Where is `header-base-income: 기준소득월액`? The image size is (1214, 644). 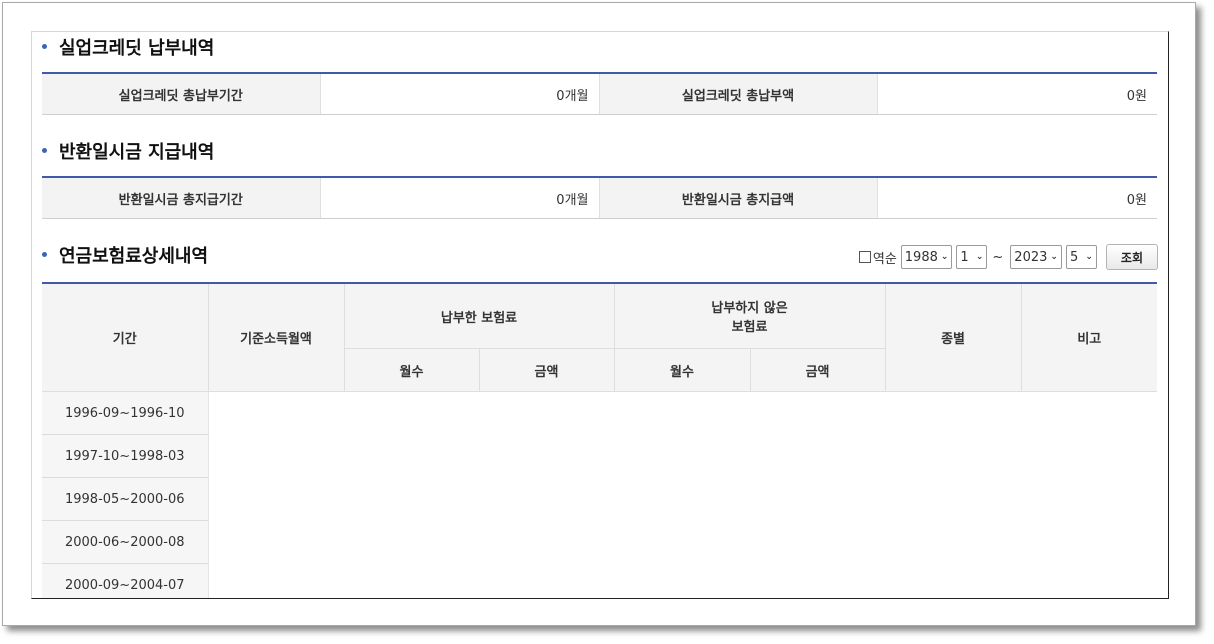 header-base-income: 기준소득월액 is located at coordinates (276, 337).